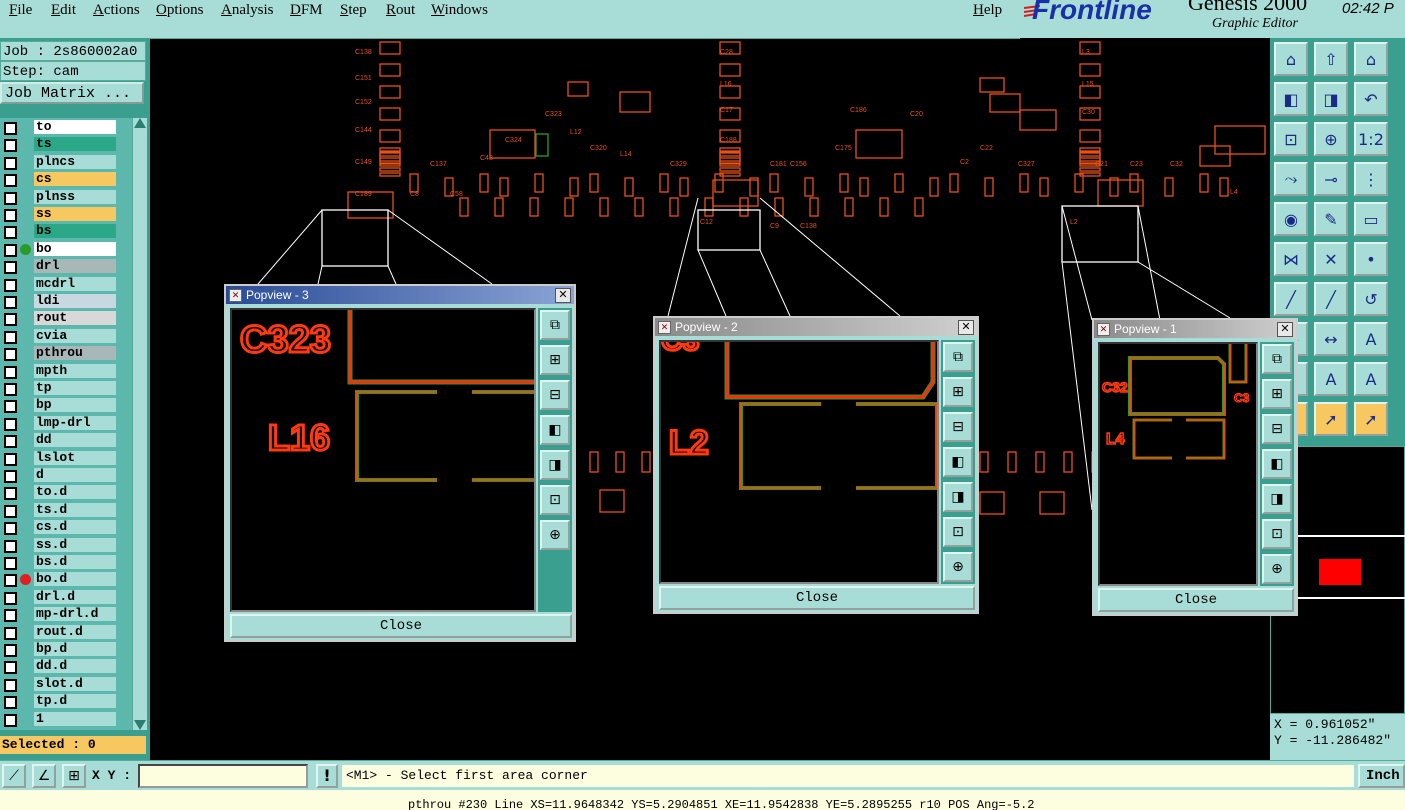 The image size is (1405, 810). What do you see at coordinates (1291, 259) in the screenshot?
I see `connect-icon: ⋈` at bounding box center [1291, 259].